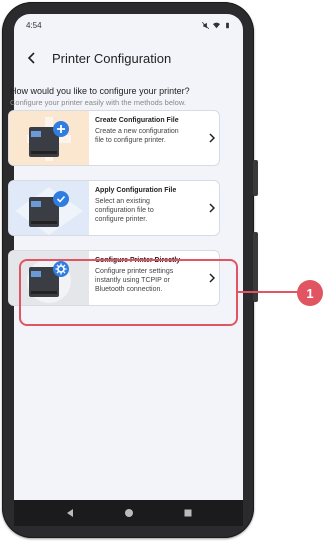 This screenshot has width=330, height=542. I want to click on app-bar: Printer Configuration, so click(128, 58).